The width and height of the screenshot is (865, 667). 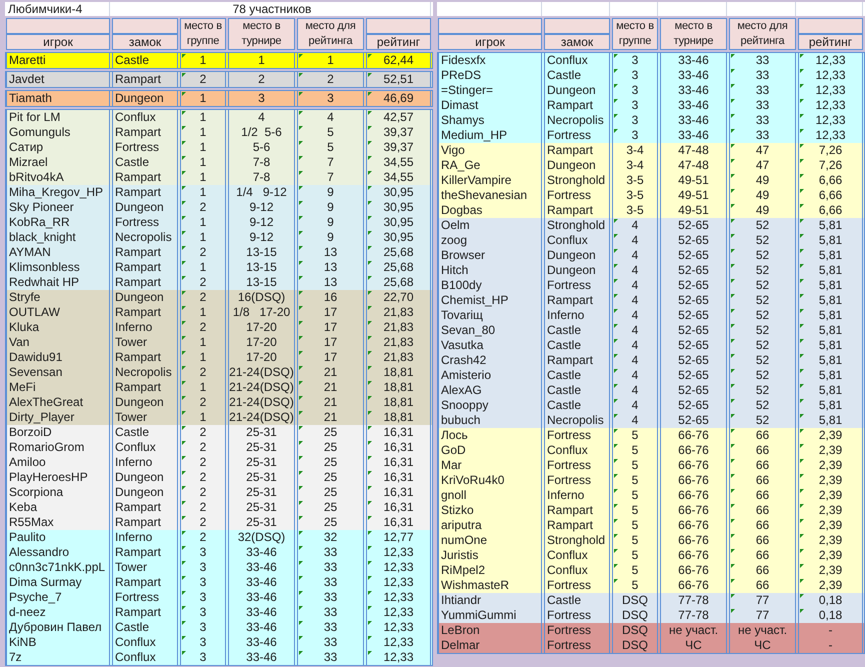 I want to click on table-cell: 49, so click(x=762, y=180).